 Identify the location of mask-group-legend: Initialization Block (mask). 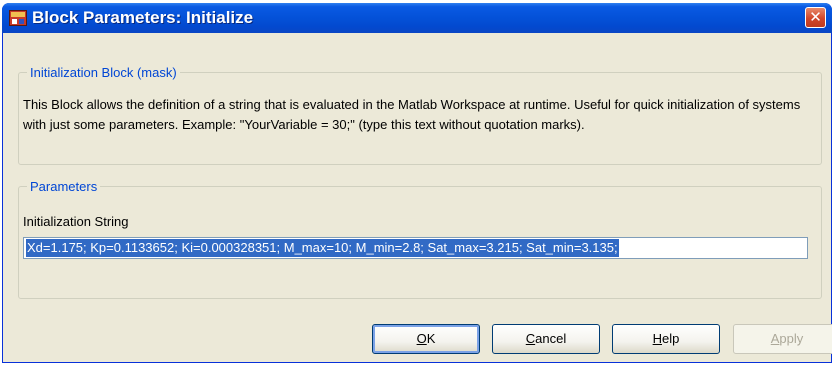
(103, 72).